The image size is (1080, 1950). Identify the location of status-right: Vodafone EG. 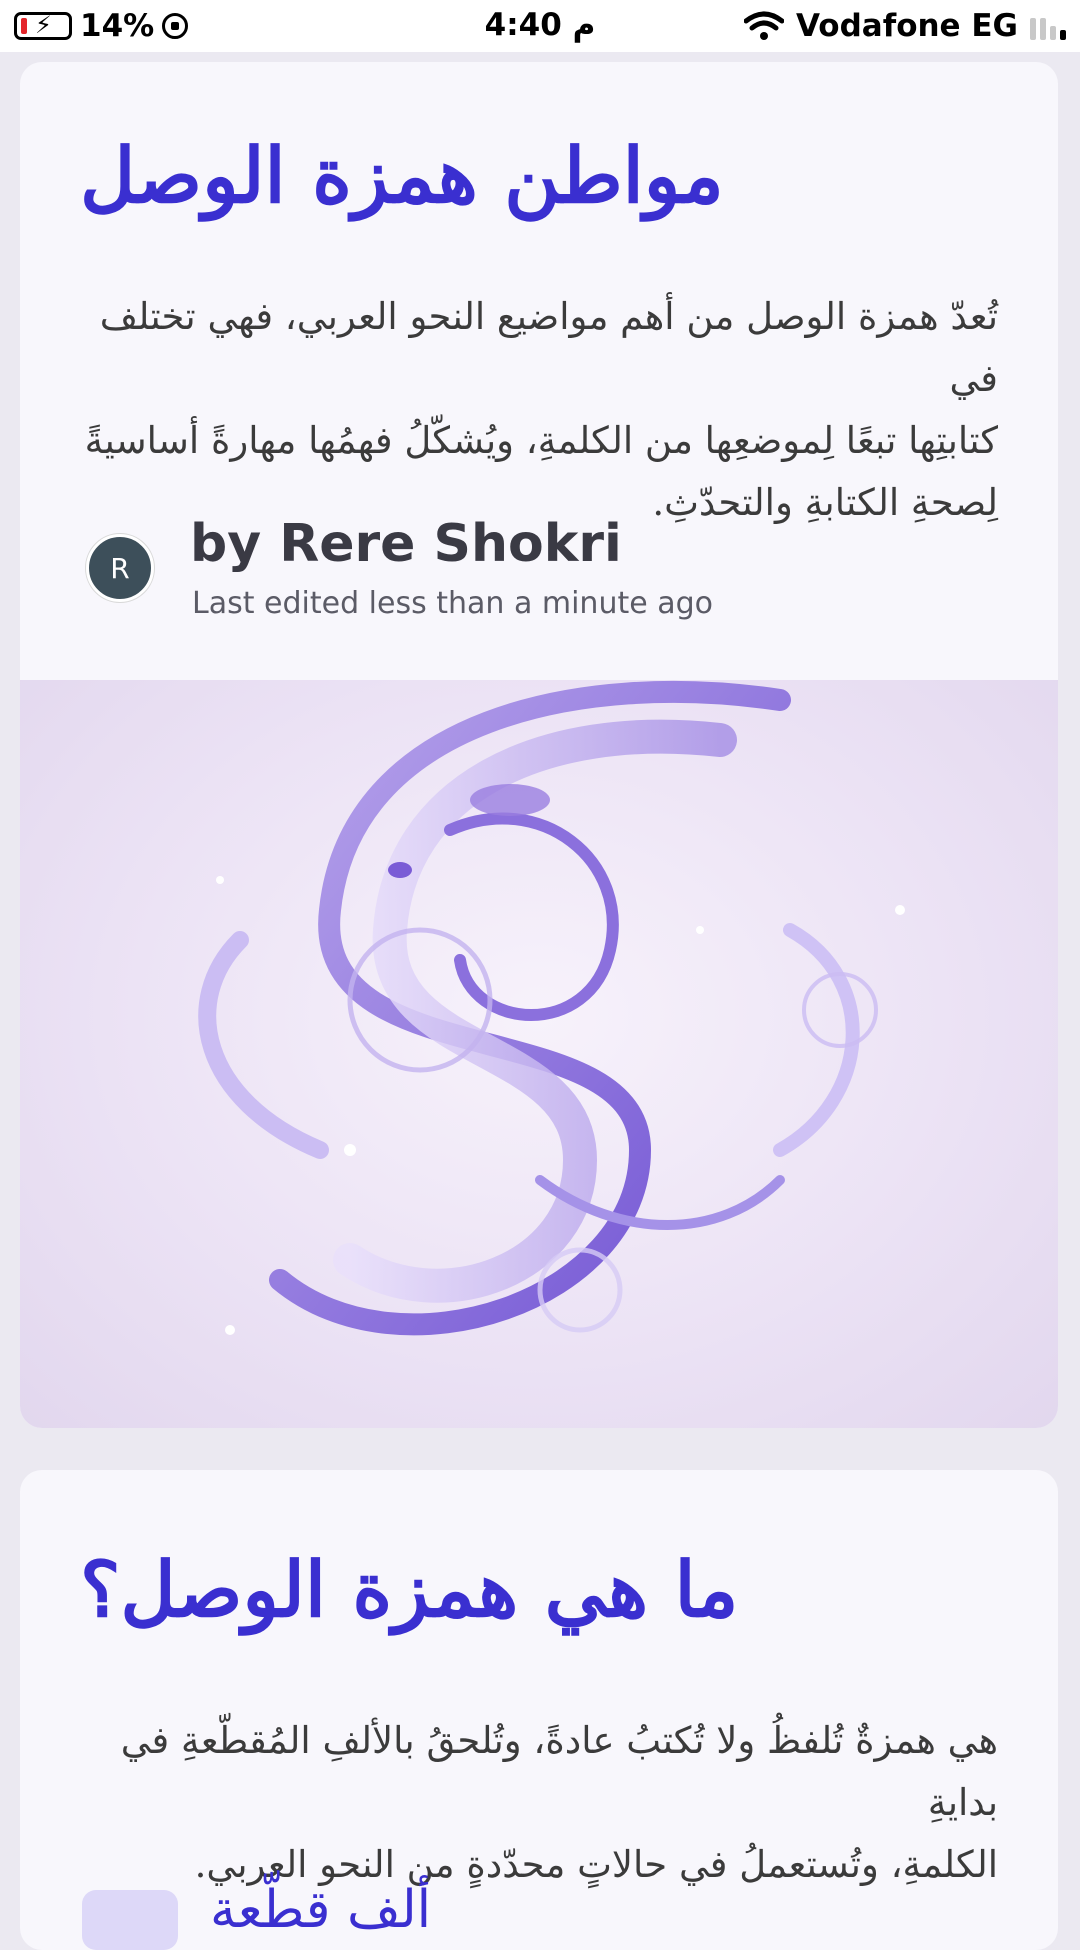
(905, 26).